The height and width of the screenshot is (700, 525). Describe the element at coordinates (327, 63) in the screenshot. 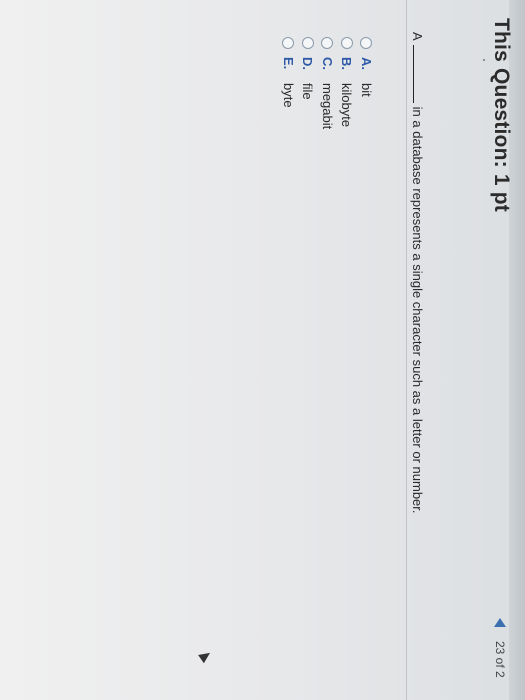

I see `choice-letter: C.` at that location.